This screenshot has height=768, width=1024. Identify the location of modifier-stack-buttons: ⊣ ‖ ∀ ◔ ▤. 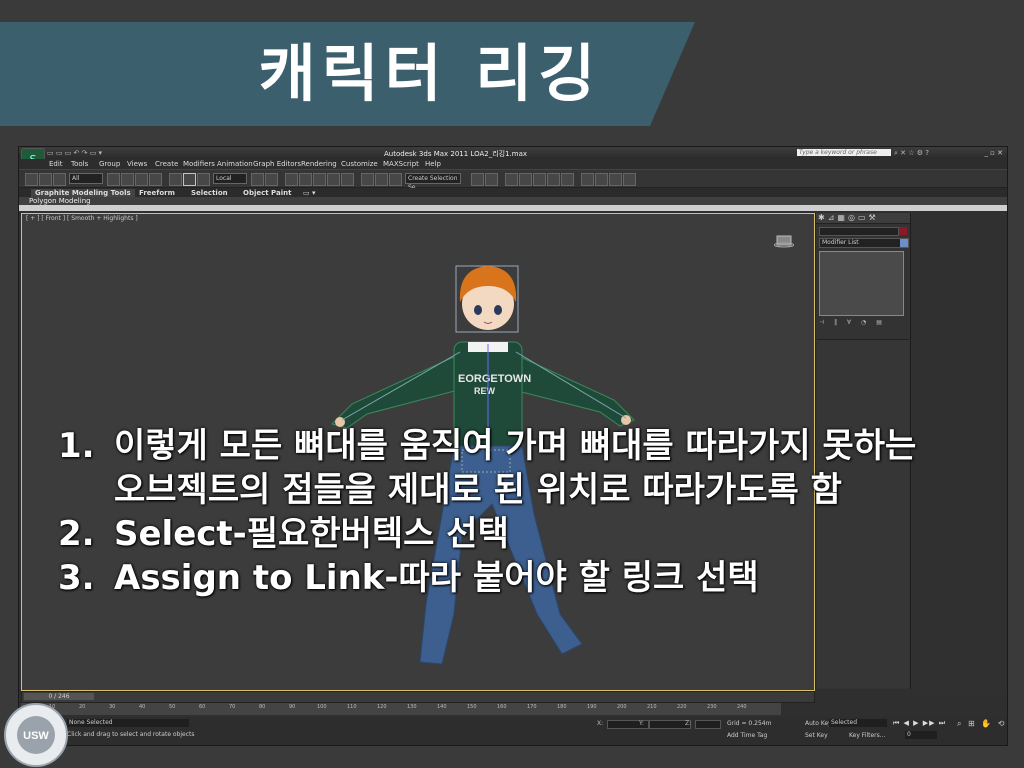
(852, 322).